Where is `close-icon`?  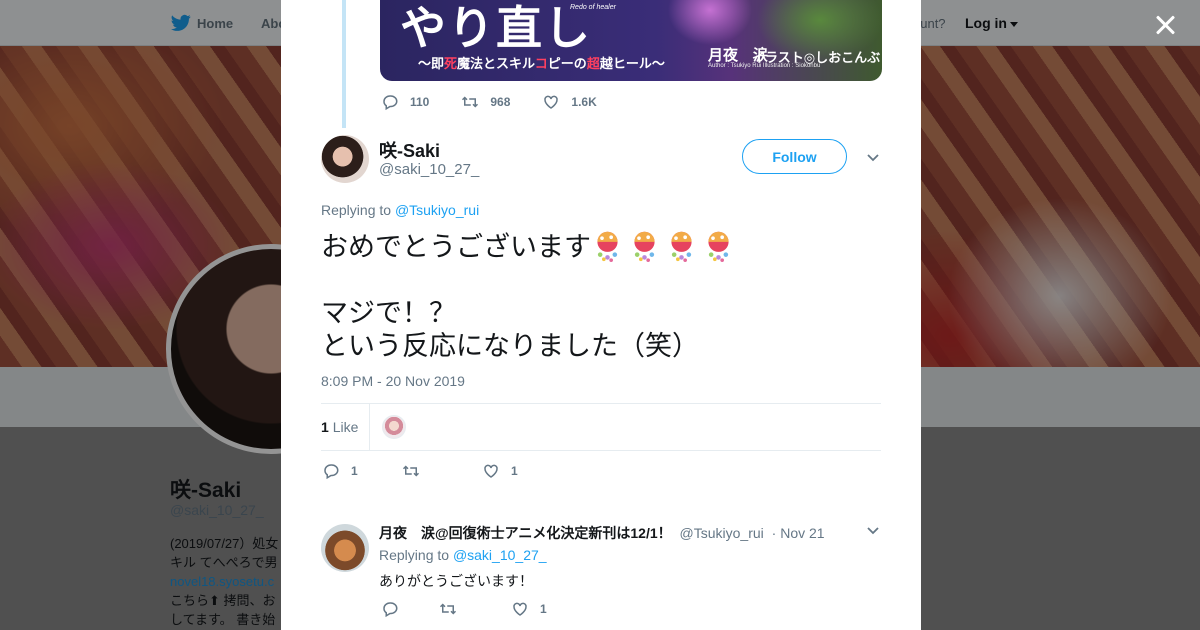 close-icon is located at coordinates (1166, 25).